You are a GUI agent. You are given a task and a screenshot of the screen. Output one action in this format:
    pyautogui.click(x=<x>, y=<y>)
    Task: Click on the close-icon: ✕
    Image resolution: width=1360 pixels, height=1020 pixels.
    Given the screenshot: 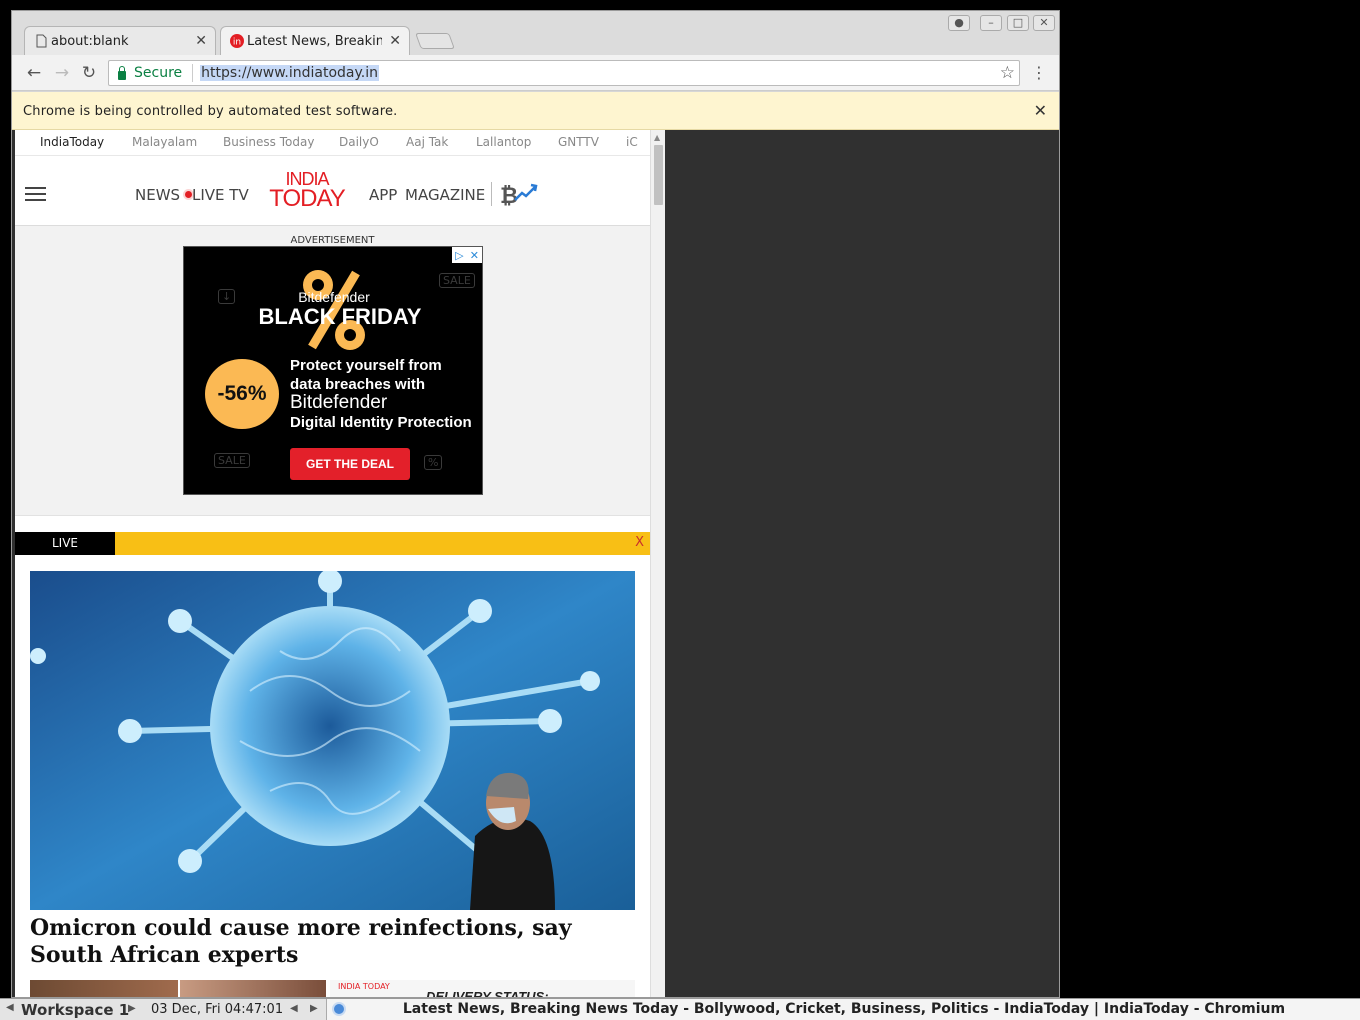 What is the action you would take?
    pyautogui.click(x=1040, y=110)
    